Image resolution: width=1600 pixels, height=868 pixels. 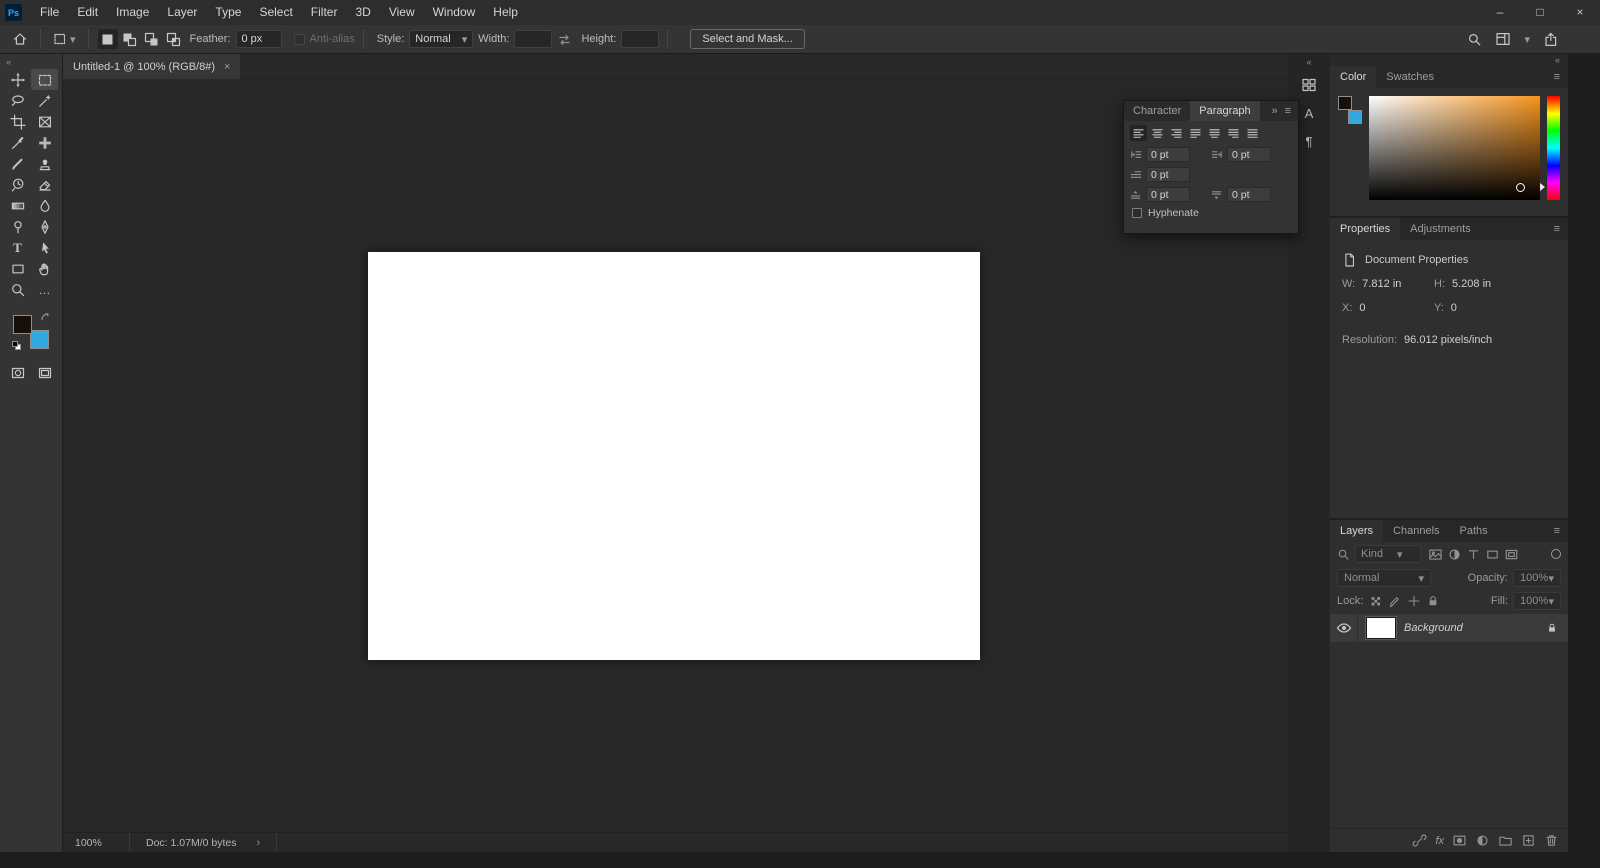 I want to click on tool-type: T, so click(x=17, y=247).